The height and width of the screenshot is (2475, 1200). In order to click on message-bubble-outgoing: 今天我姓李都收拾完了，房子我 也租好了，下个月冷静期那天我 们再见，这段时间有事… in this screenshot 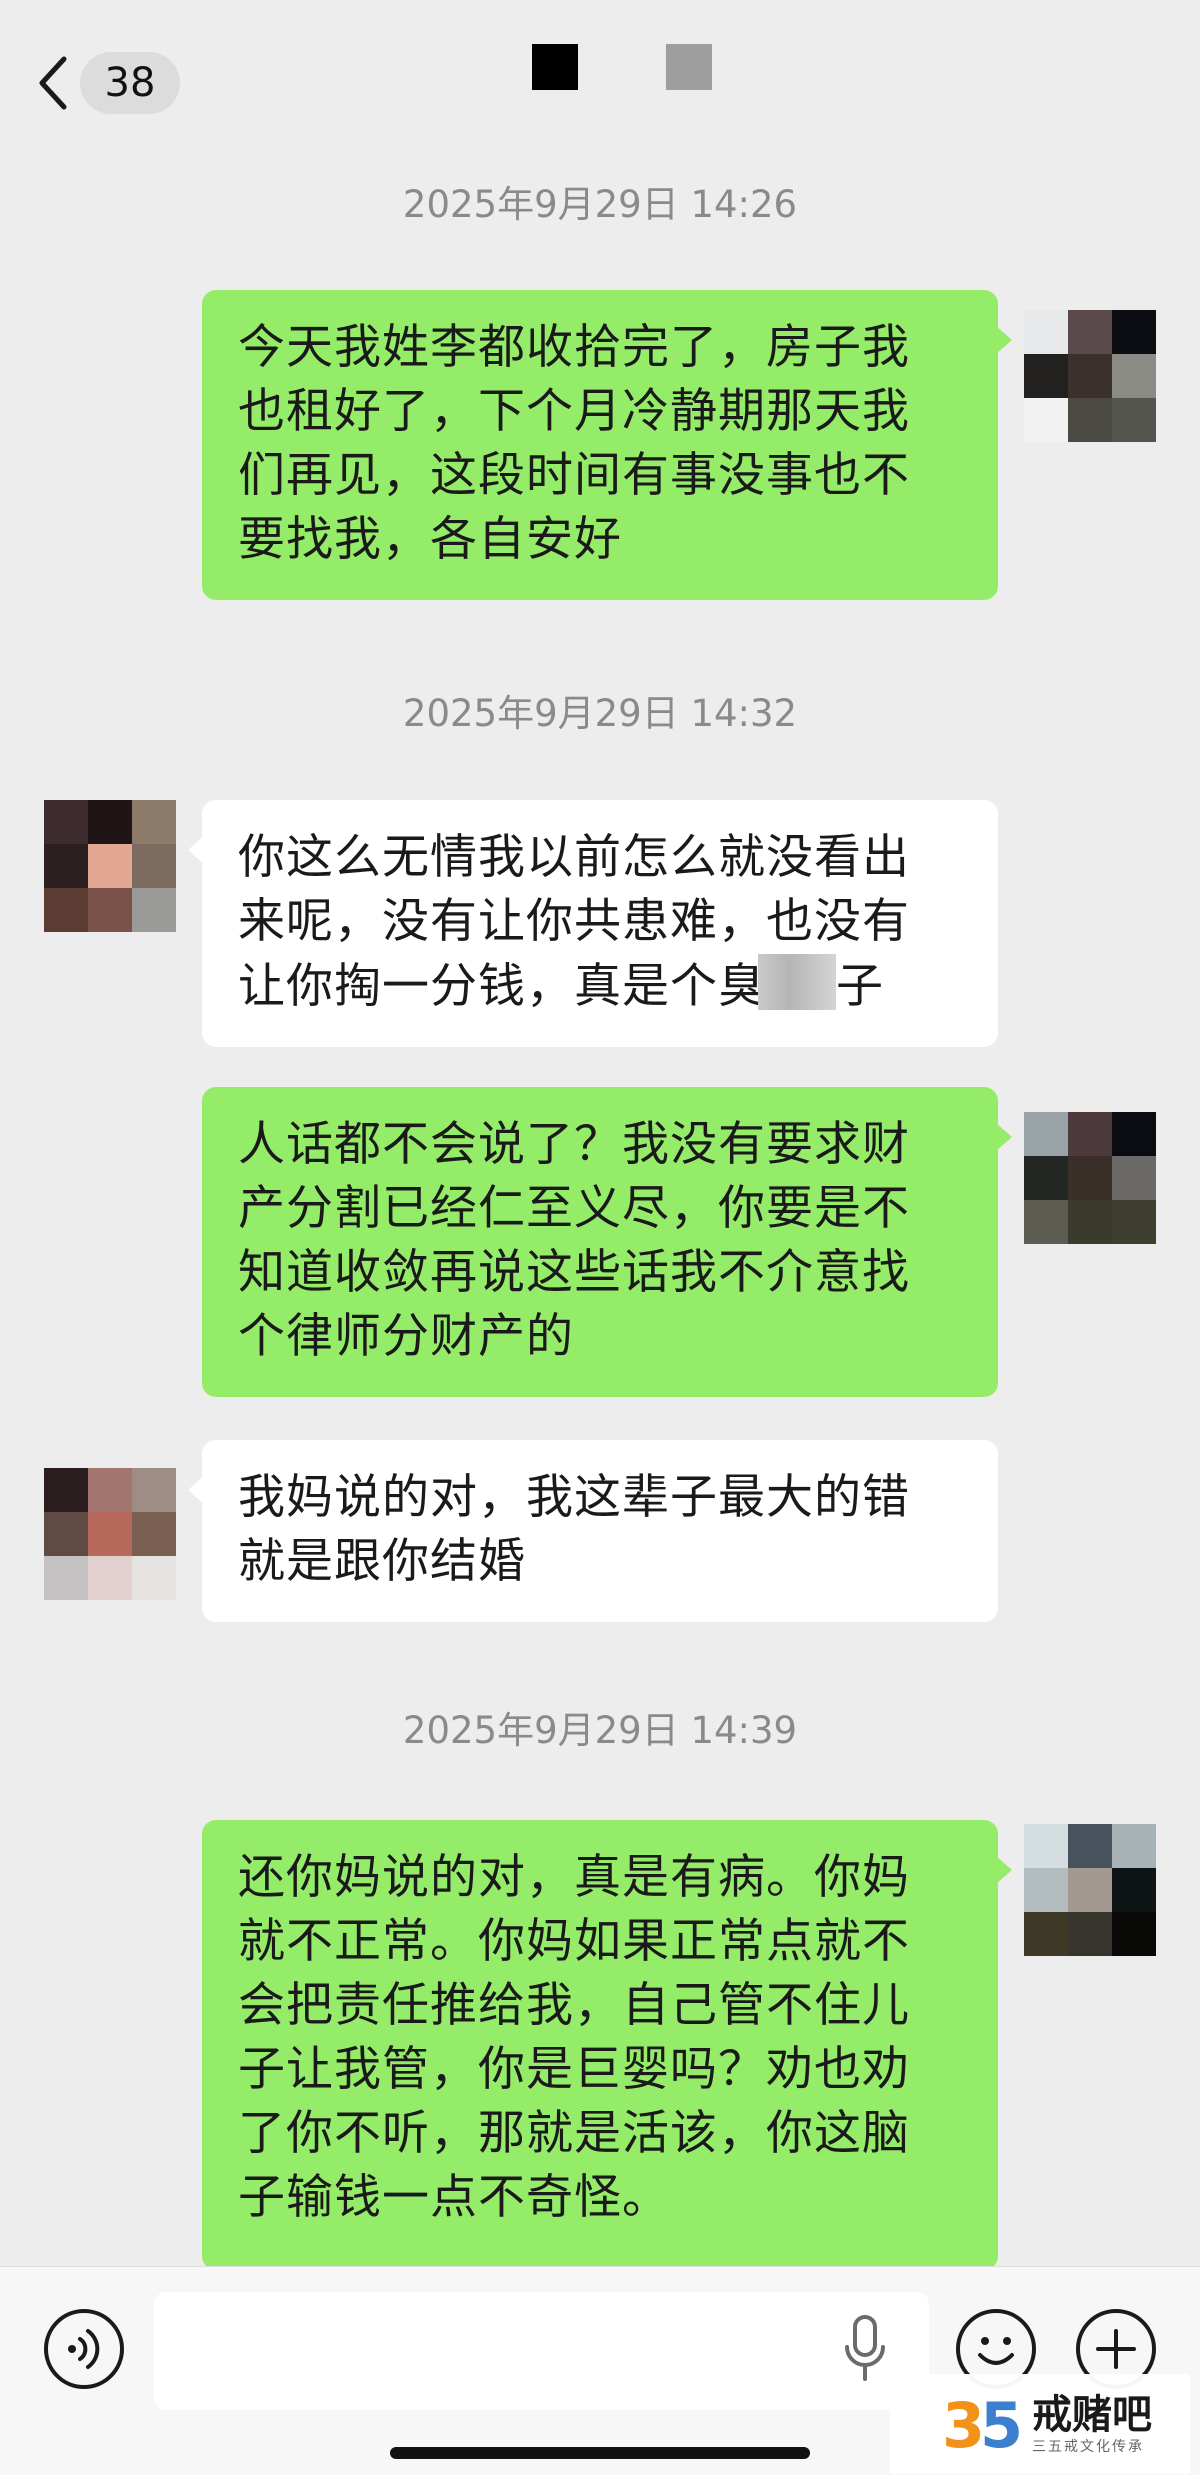, I will do `click(607, 445)`.